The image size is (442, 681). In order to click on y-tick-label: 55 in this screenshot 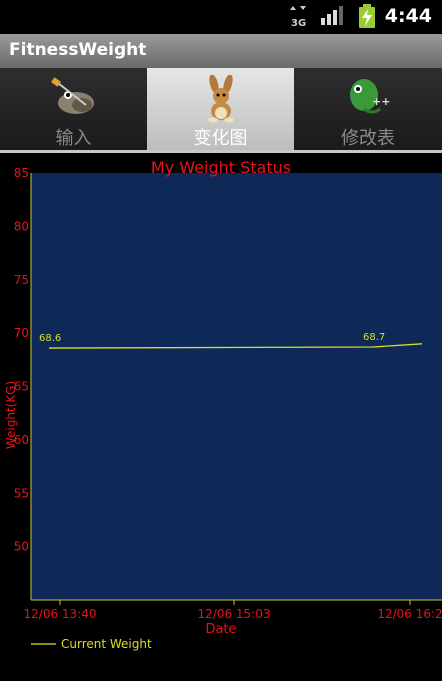, I will do `click(21, 493)`.